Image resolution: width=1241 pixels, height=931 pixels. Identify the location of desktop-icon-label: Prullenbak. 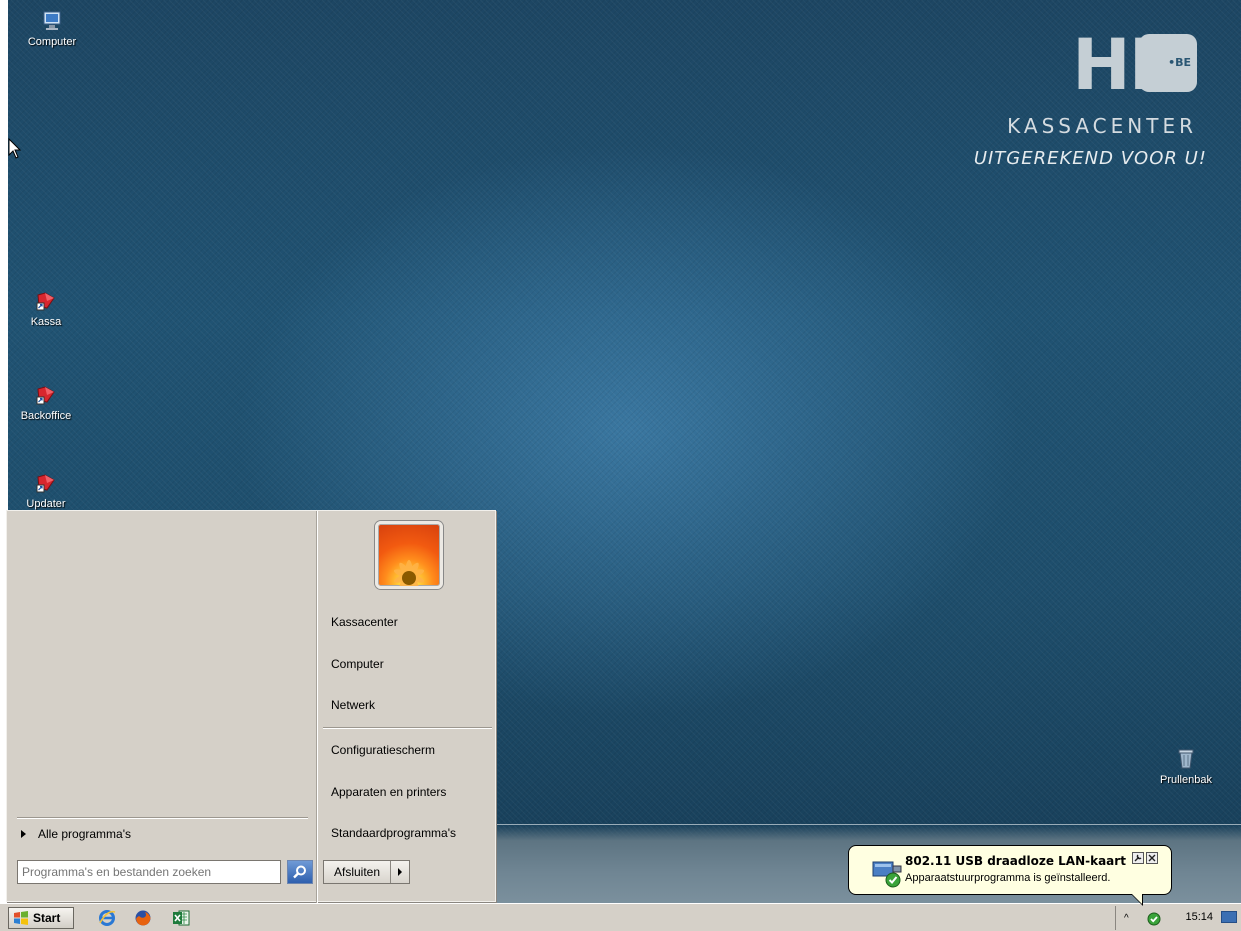
(1186, 780).